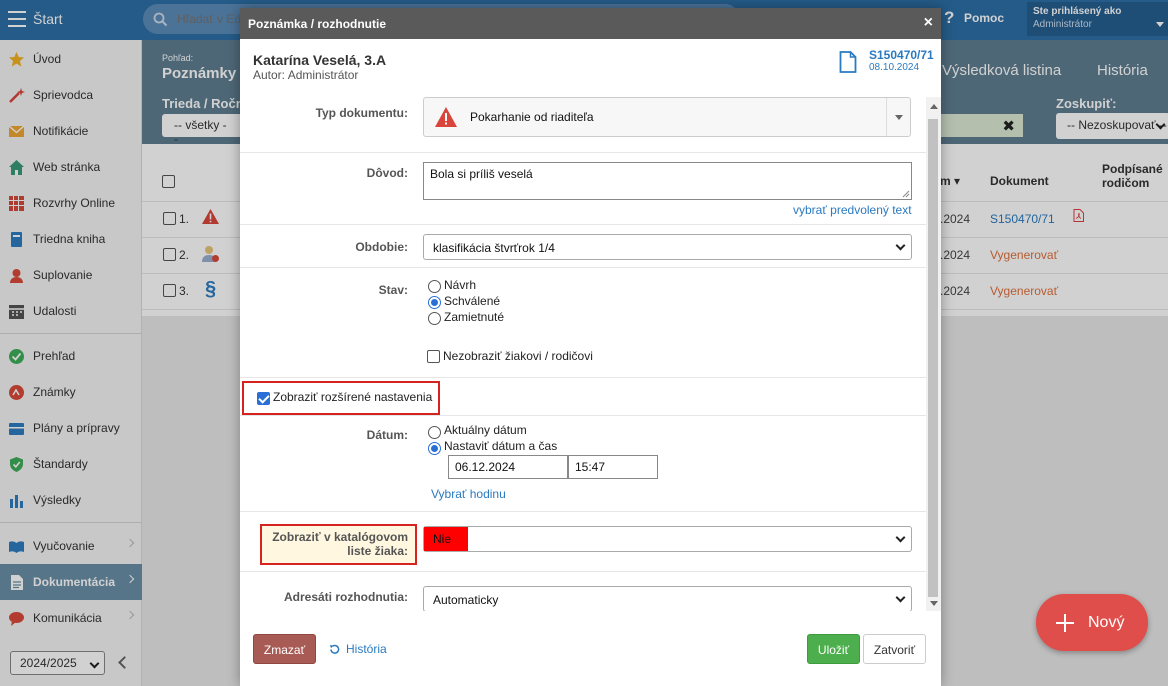 The image size is (1168, 686). Describe the element at coordinates (667, 539) in the screenshot. I see `catalog-select: Nie` at that location.